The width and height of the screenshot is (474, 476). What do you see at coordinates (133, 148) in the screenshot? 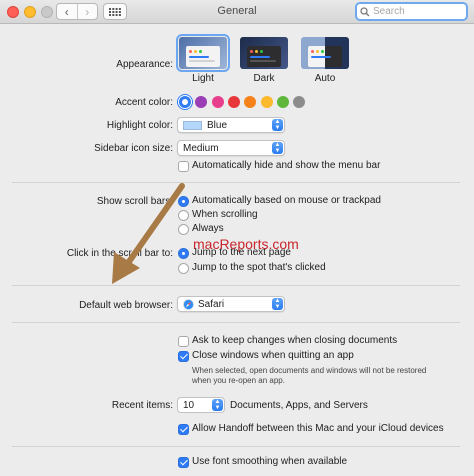
I see `sidebar-icon-size-label: Sidebar icon size:` at bounding box center [133, 148].